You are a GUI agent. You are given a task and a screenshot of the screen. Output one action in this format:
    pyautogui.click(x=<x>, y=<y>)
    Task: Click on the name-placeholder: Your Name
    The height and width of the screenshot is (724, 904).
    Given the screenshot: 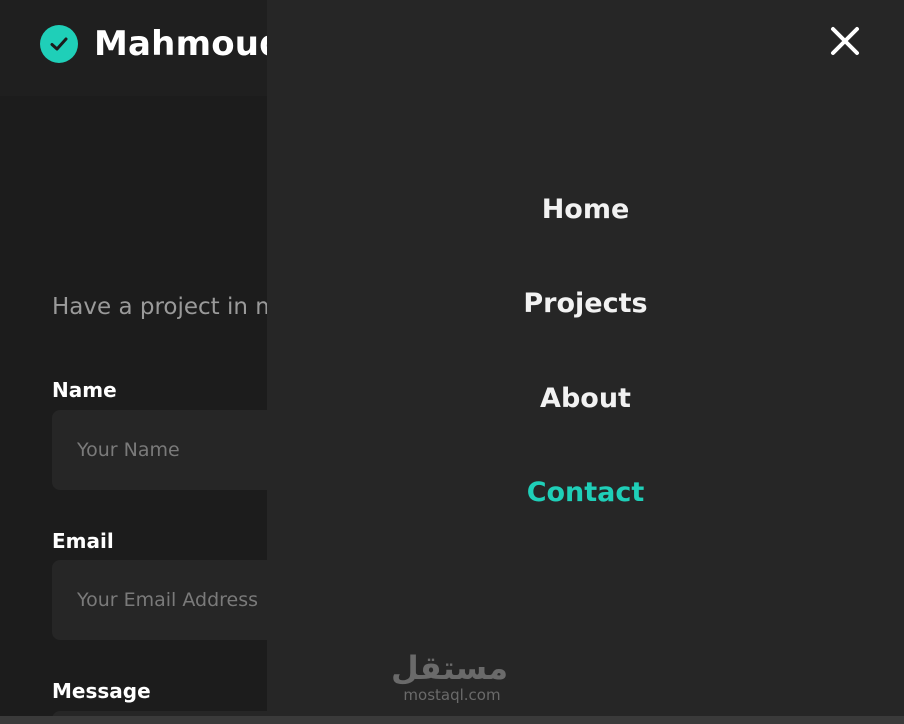 What is the action you would take?
    pyautogui.click(x=128, y=450)
    